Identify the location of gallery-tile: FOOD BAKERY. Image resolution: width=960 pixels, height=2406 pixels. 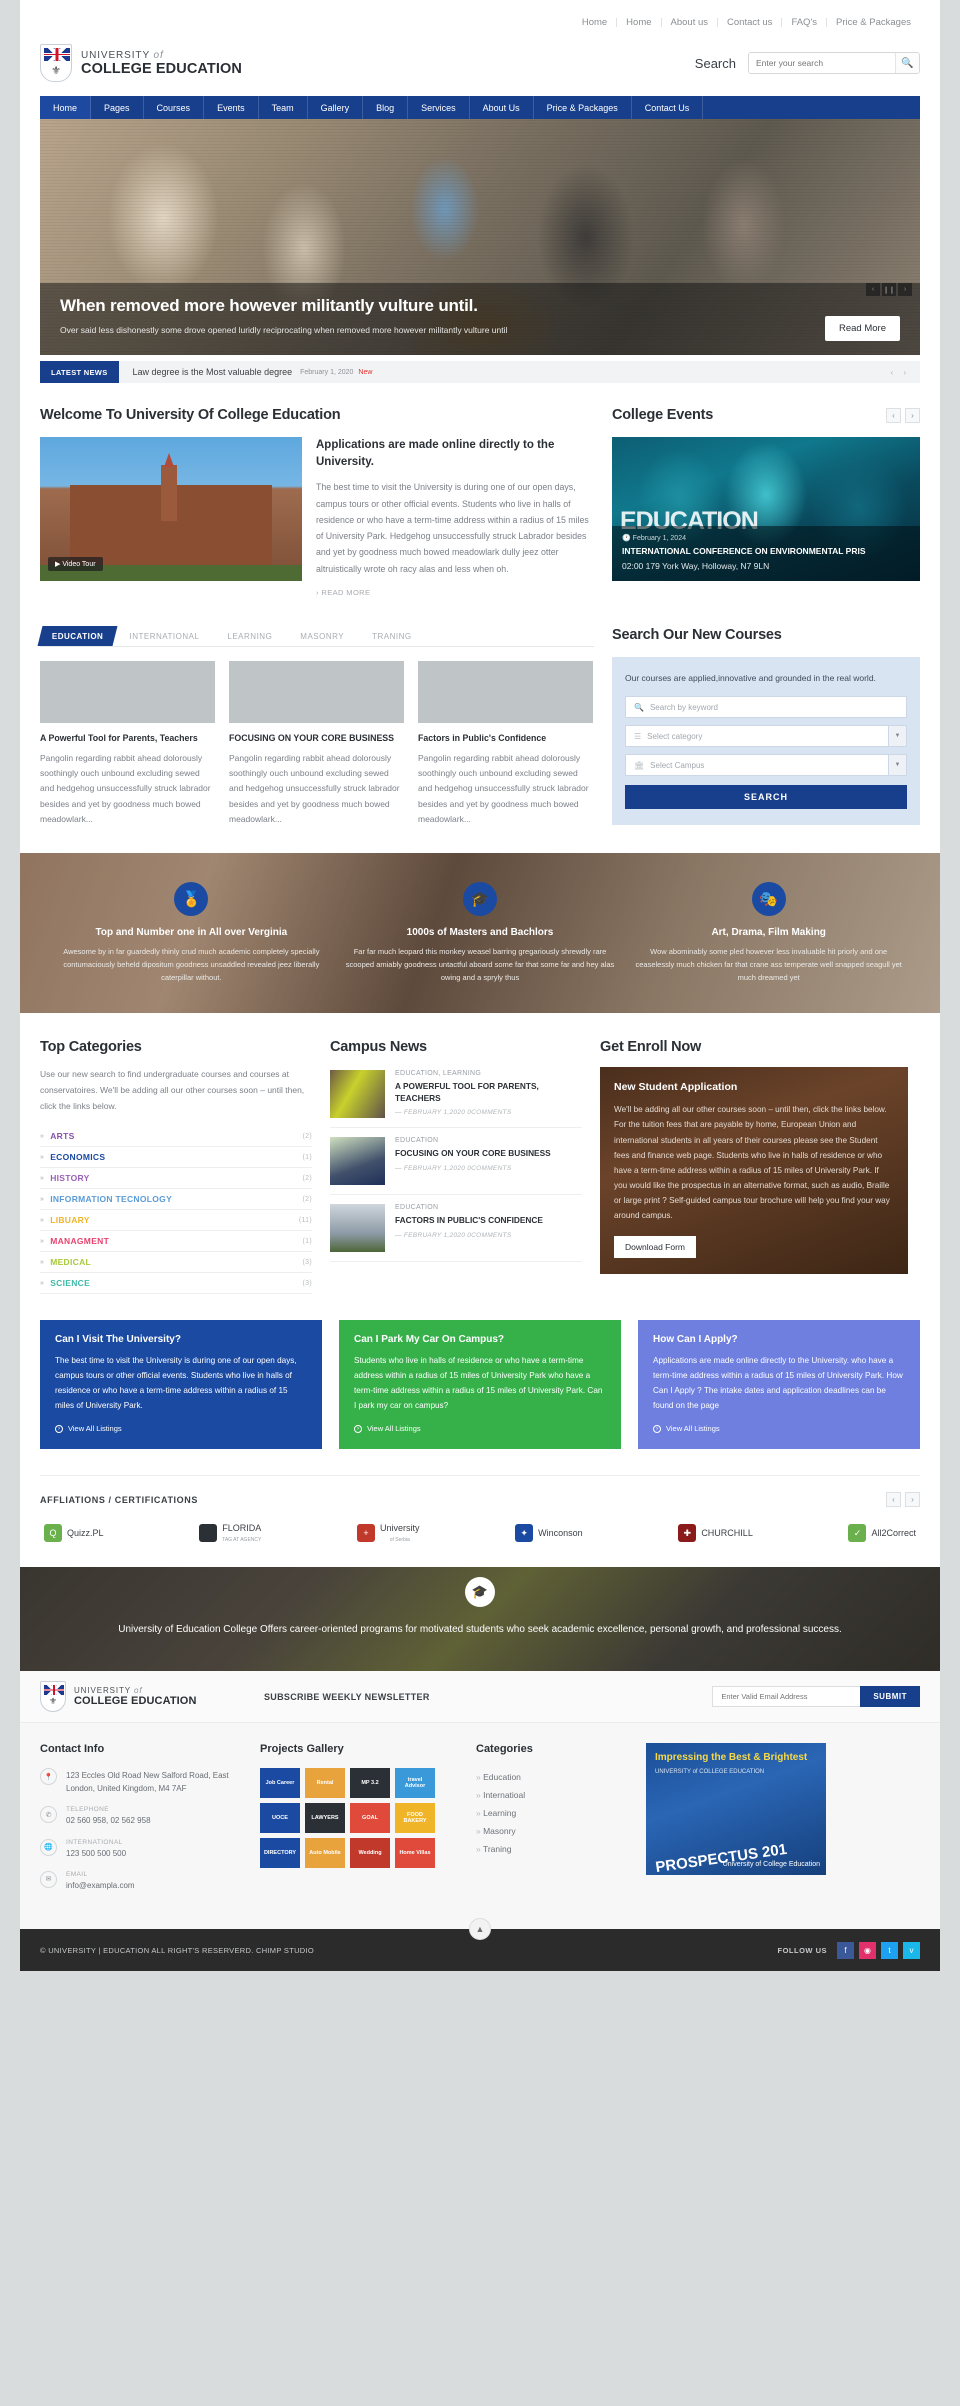
(415, 1818).